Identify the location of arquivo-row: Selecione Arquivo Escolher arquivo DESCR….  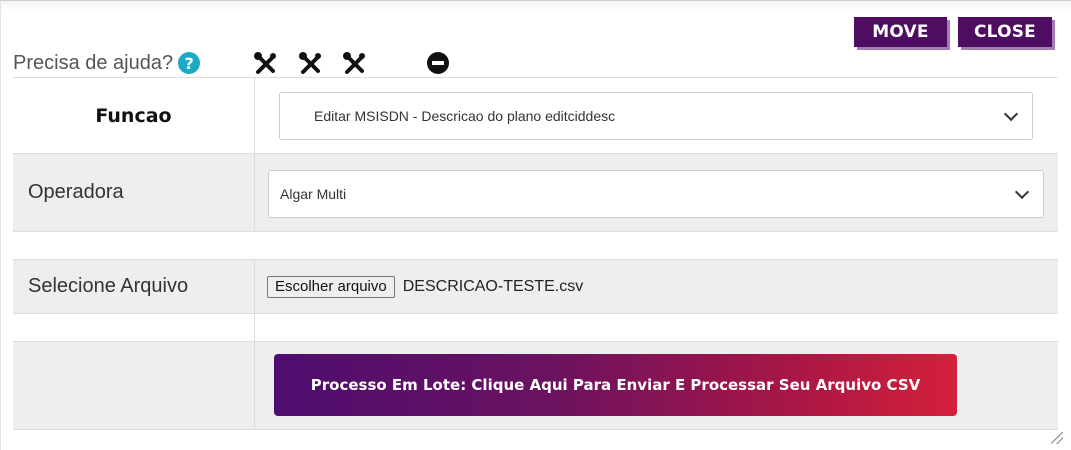
(535, 287).